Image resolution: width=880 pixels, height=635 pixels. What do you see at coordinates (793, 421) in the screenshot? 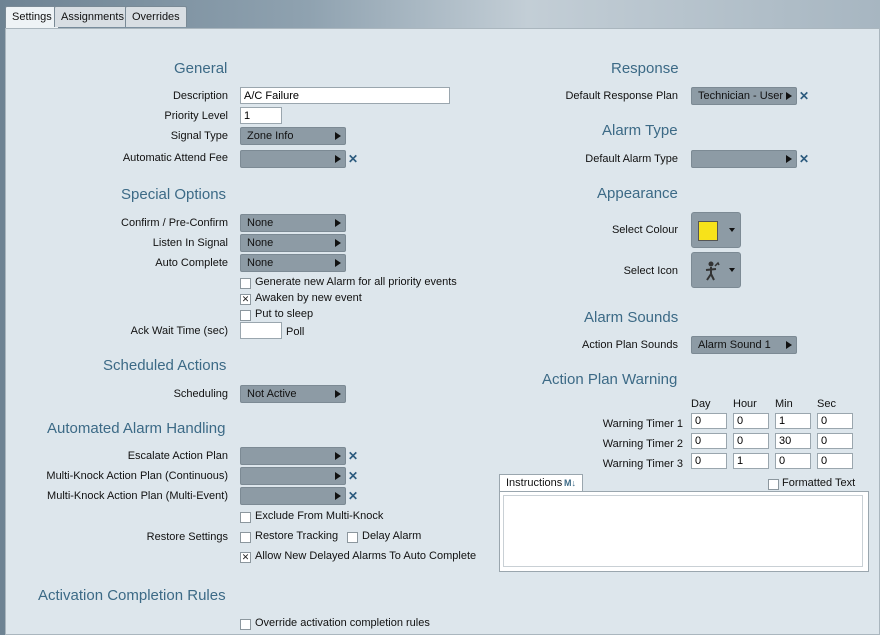
I see `timer1-min-field` at bounding box center [793, 421].